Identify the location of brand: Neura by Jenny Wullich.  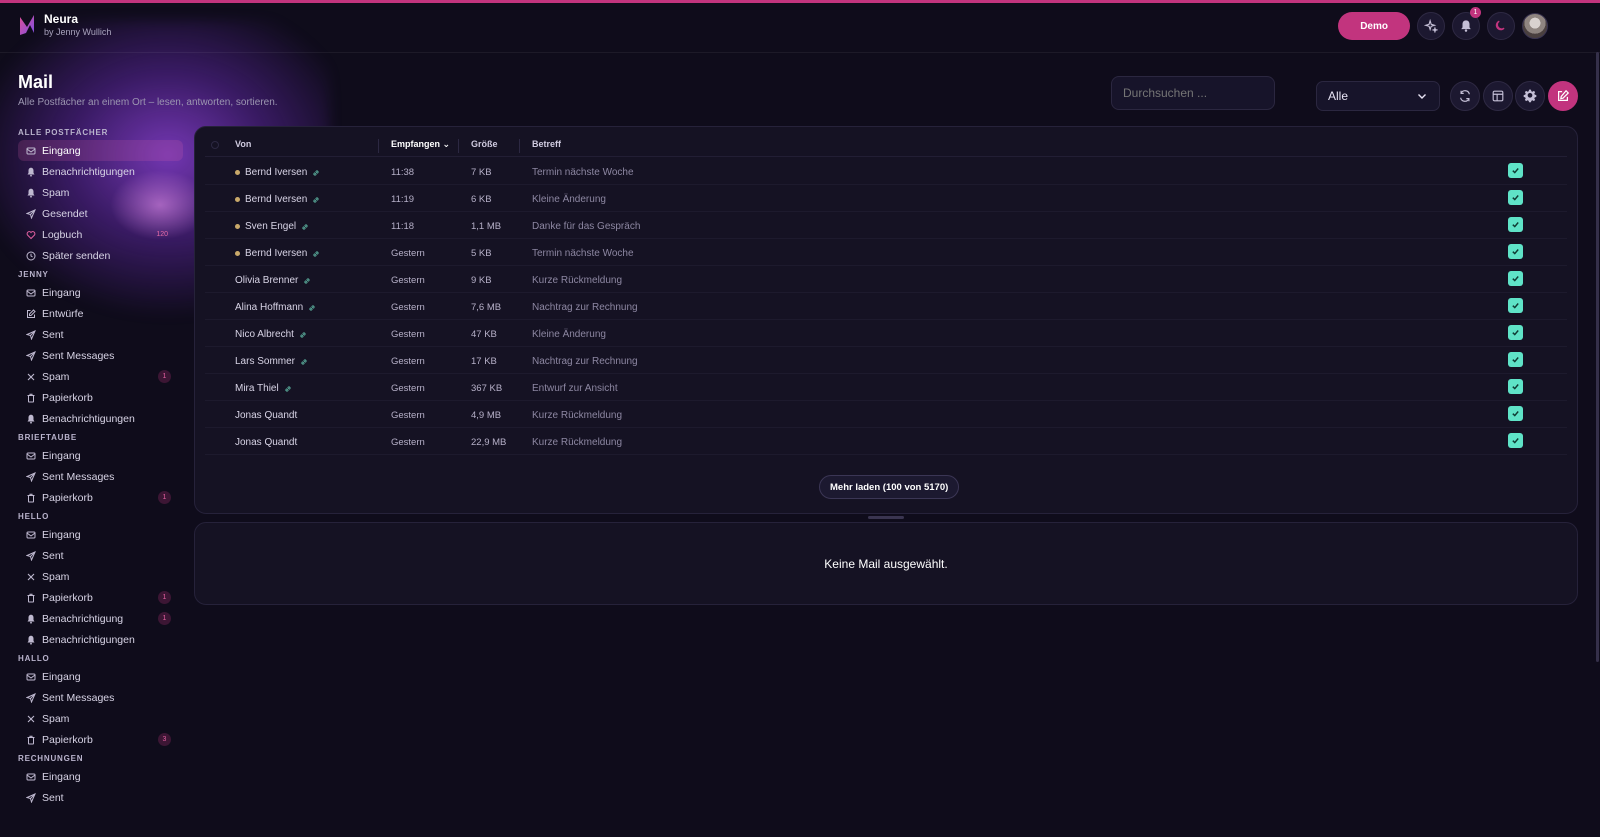
(64, 25).